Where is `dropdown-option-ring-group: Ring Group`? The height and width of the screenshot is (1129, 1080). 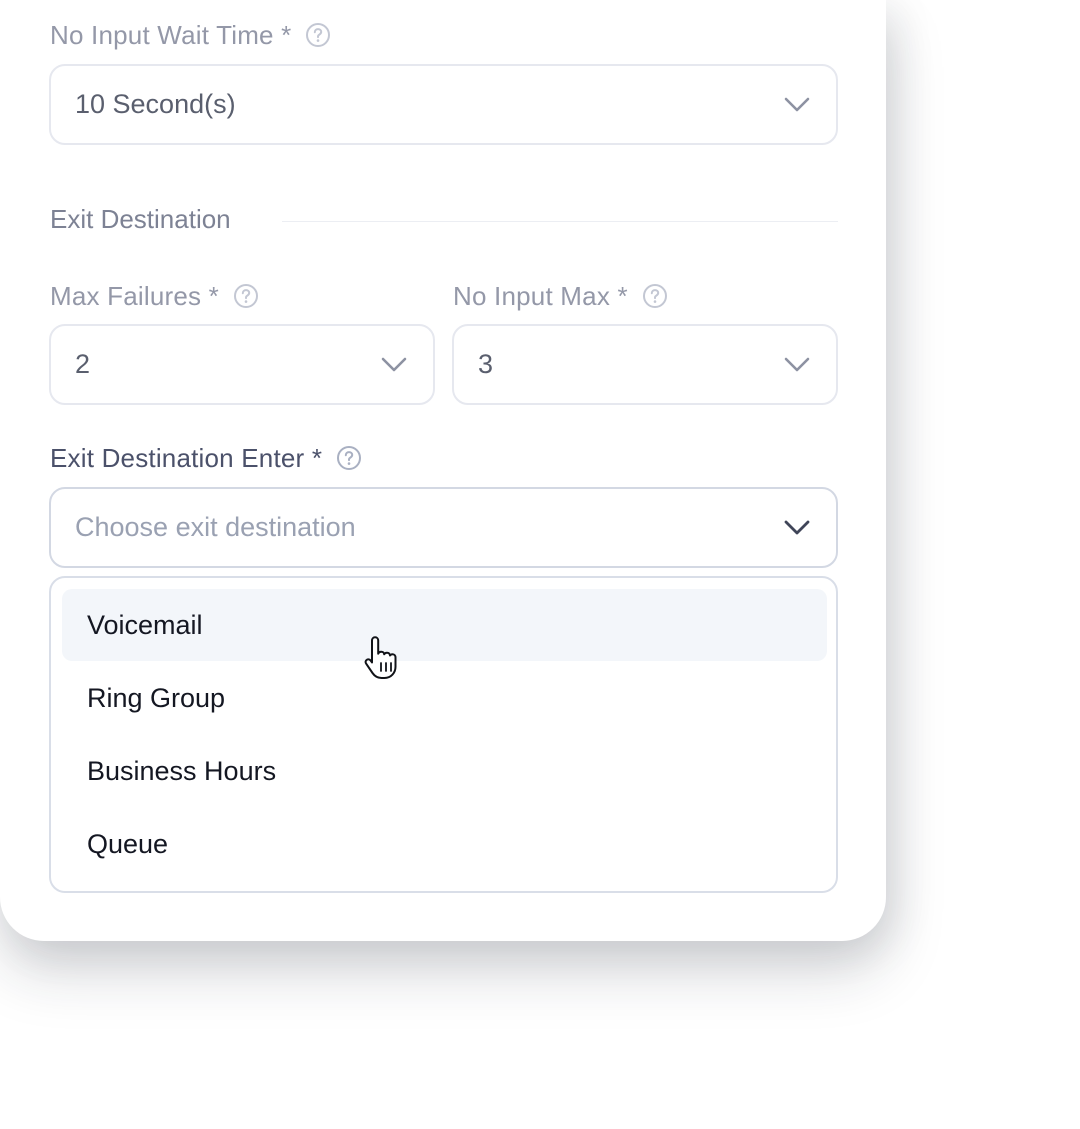
dropdown-option-ring-group: Ring Group is located at coordinates (444, 698).